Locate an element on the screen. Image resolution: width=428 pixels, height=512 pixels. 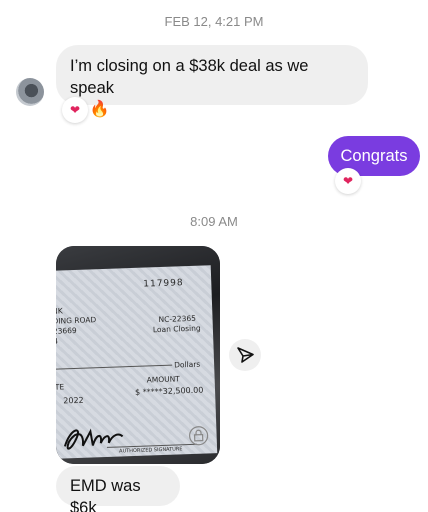
check-number: 117998 is located at coordinates (163, 284).